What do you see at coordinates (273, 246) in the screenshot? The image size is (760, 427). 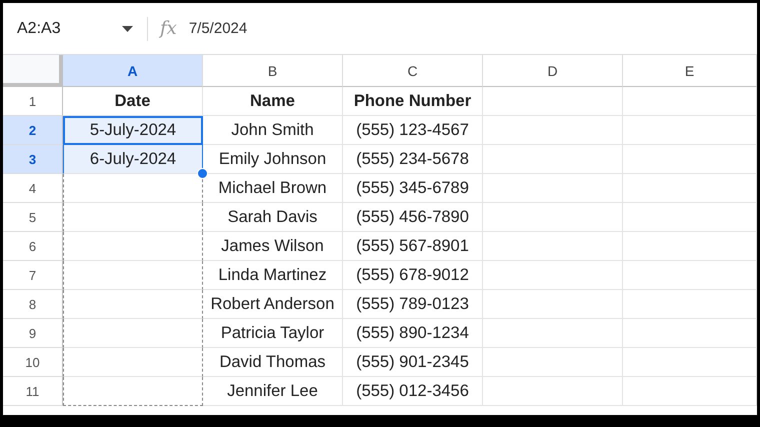 I see `table-cell: James Wilson` at bounding box center [273, 246].